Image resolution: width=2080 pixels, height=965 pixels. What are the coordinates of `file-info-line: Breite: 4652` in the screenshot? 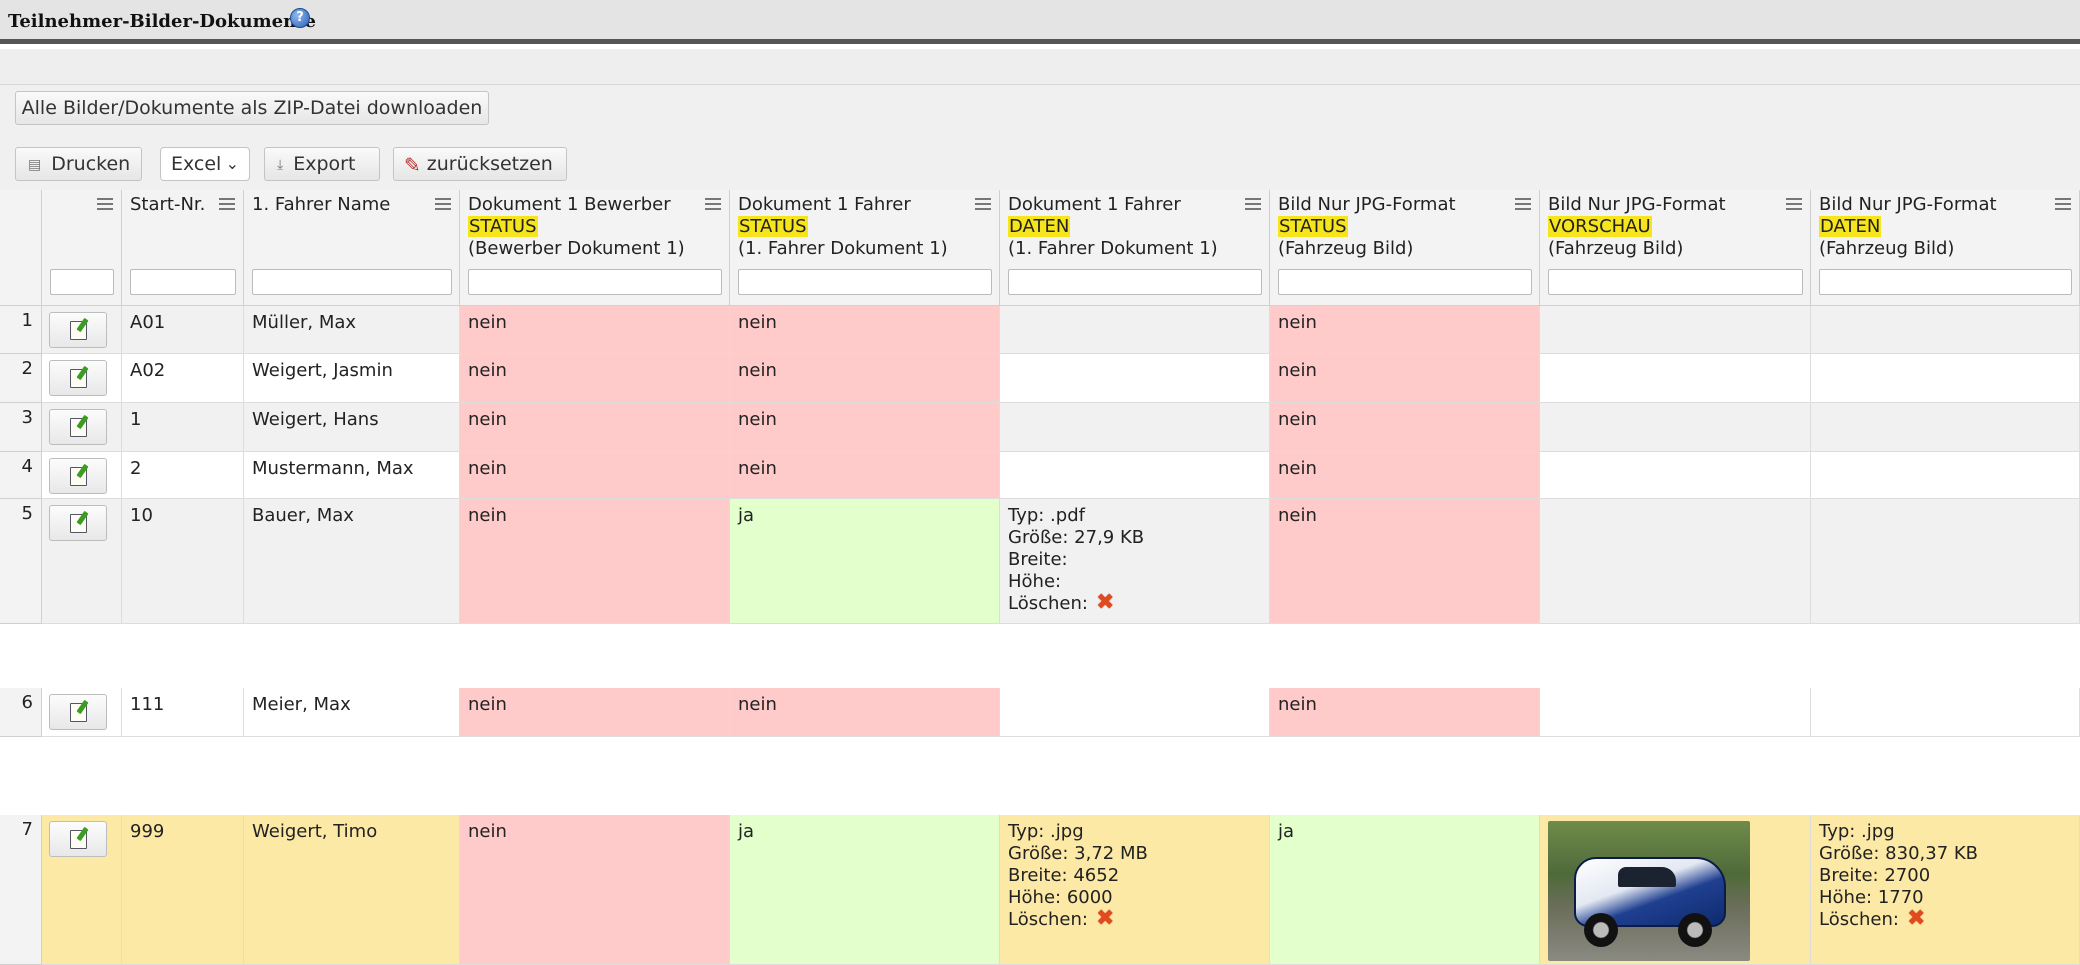 It's located at (1134, 876).